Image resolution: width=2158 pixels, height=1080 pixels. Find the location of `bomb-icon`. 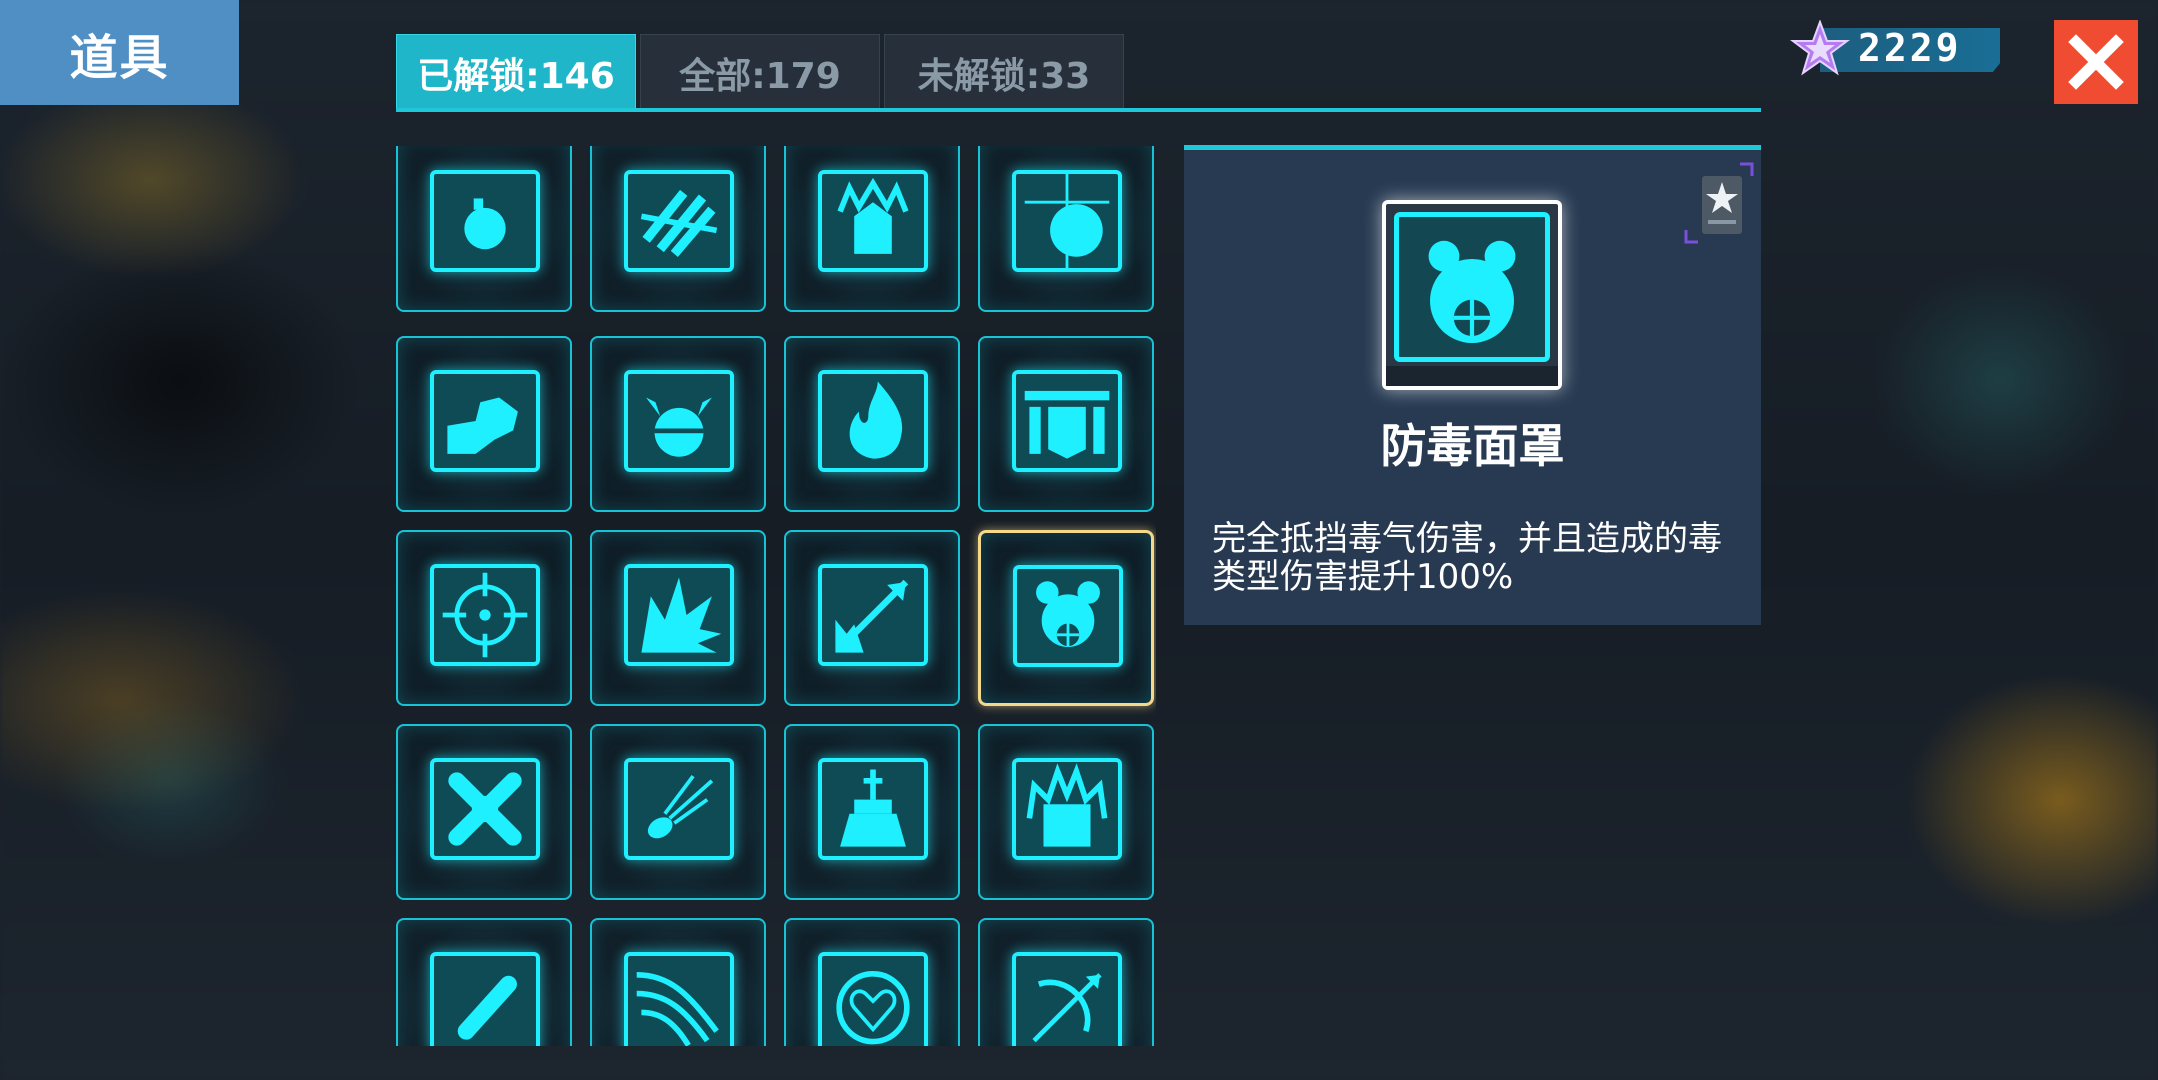

bomb-icon is located at coordinates (485, 221).